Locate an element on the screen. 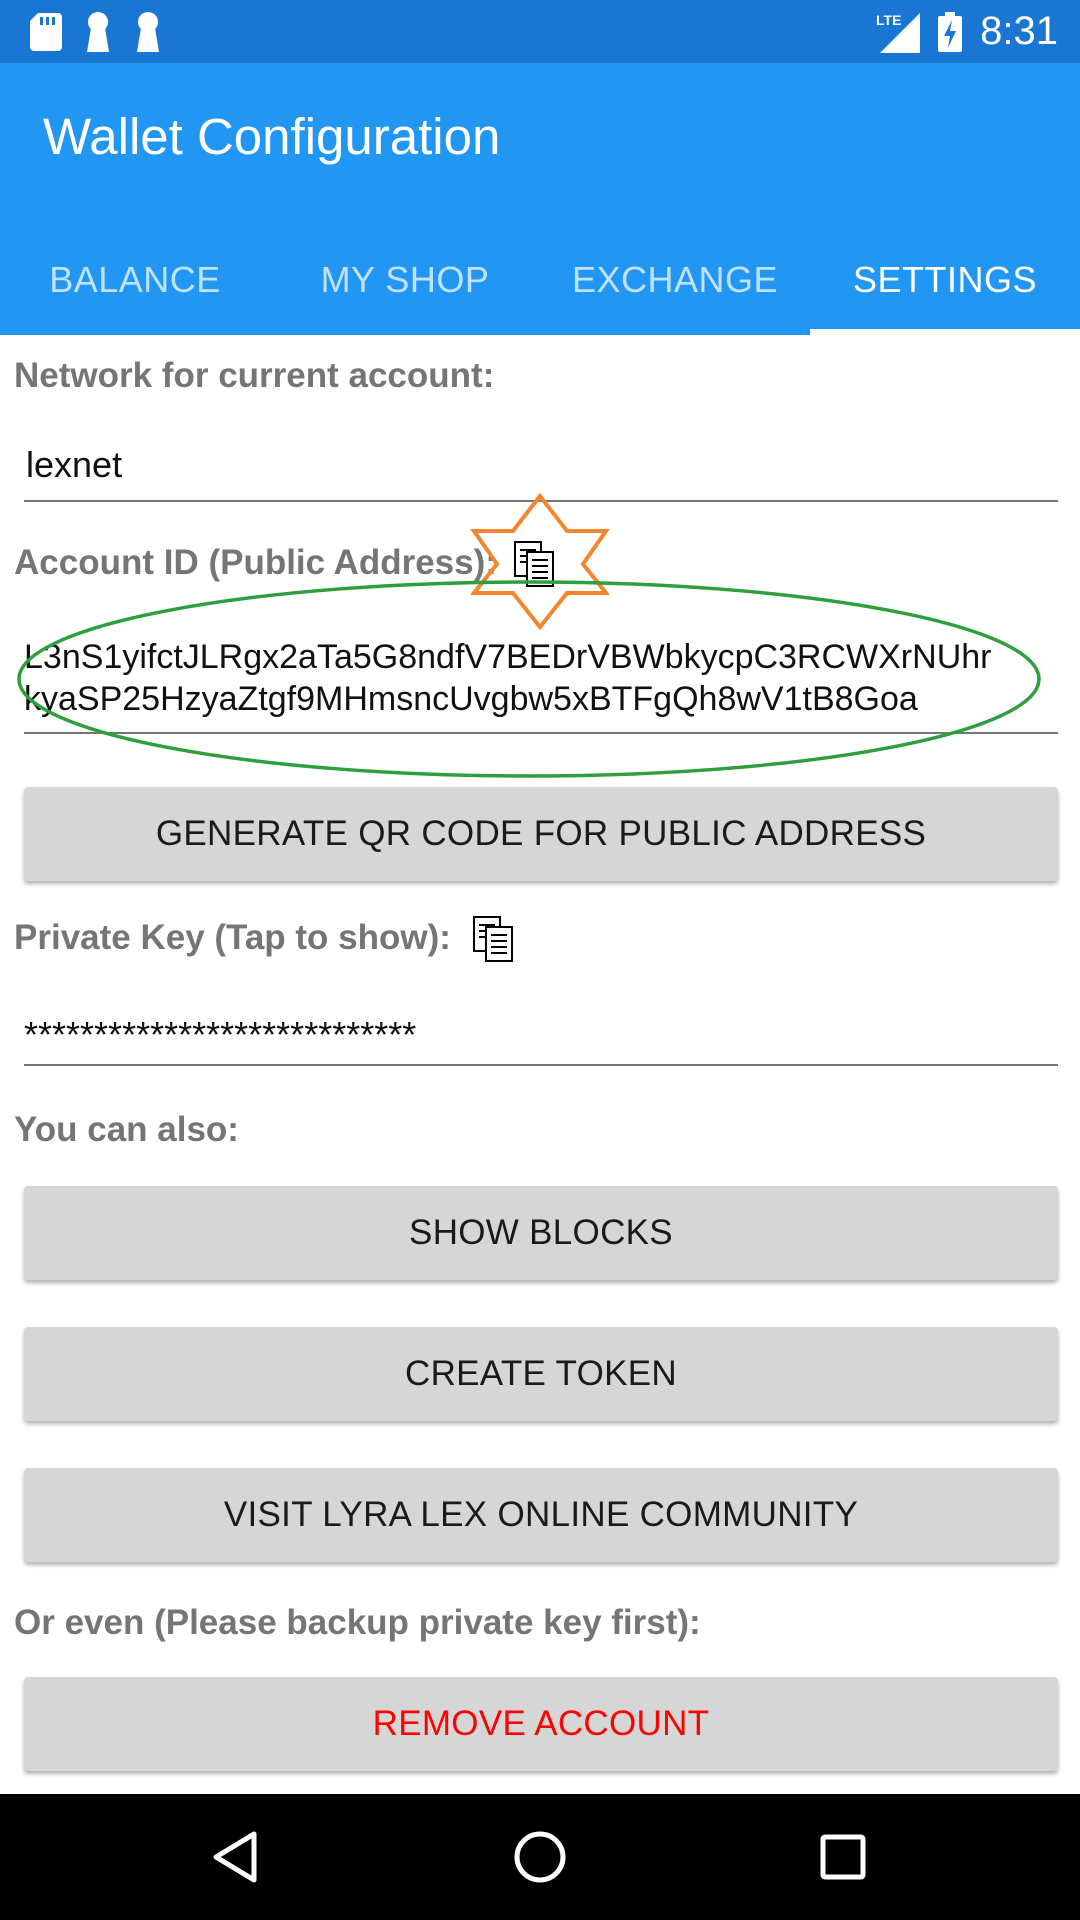 Image resolution: width=1080 pixels, height=1920 pixels. page-title: Wallet Configuration is located at coordinates (272, 136).